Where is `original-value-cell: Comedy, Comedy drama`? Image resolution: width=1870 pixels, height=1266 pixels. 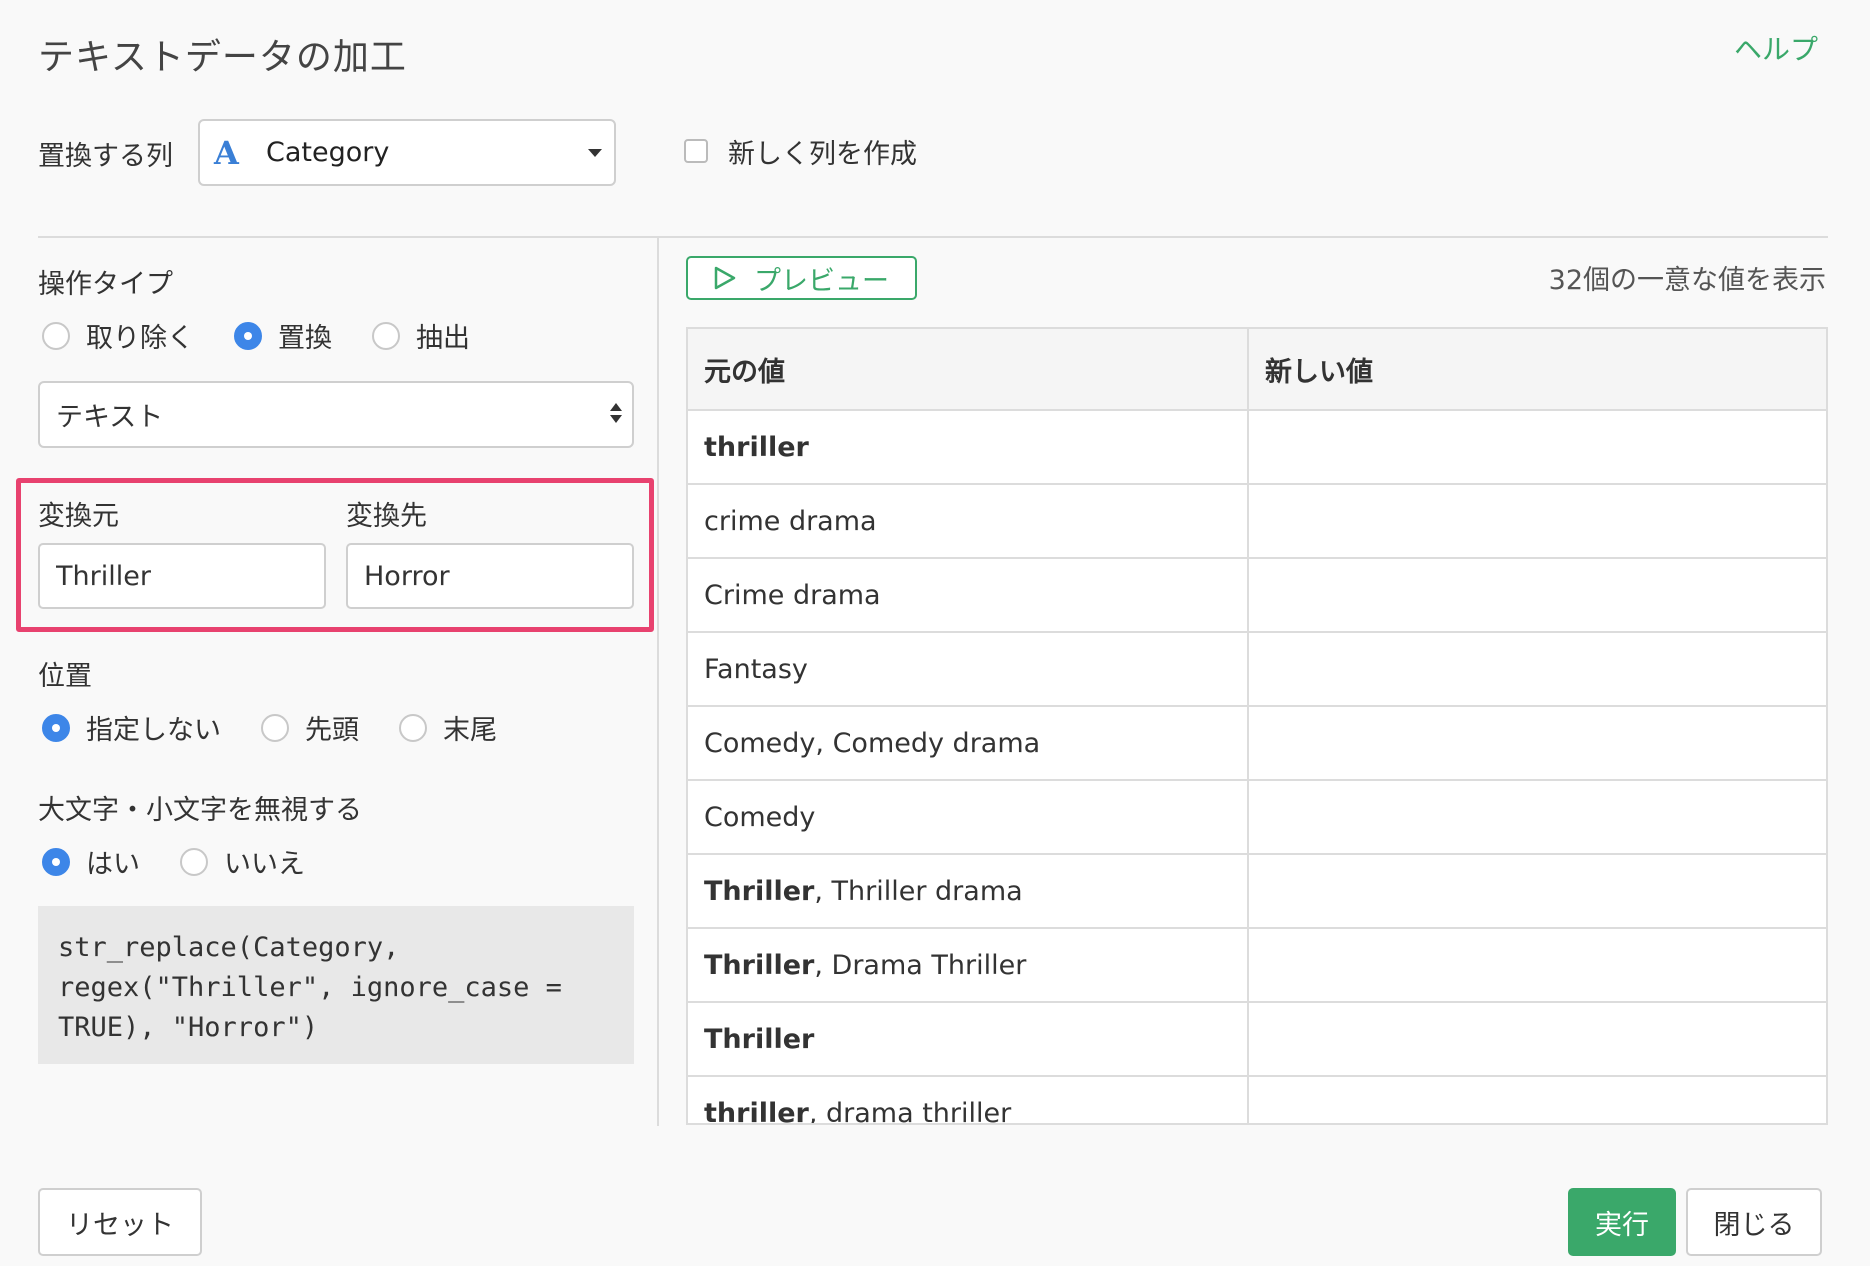
original-value-cell: Comedy, Comedy drama is located at coordinates (968, 743).